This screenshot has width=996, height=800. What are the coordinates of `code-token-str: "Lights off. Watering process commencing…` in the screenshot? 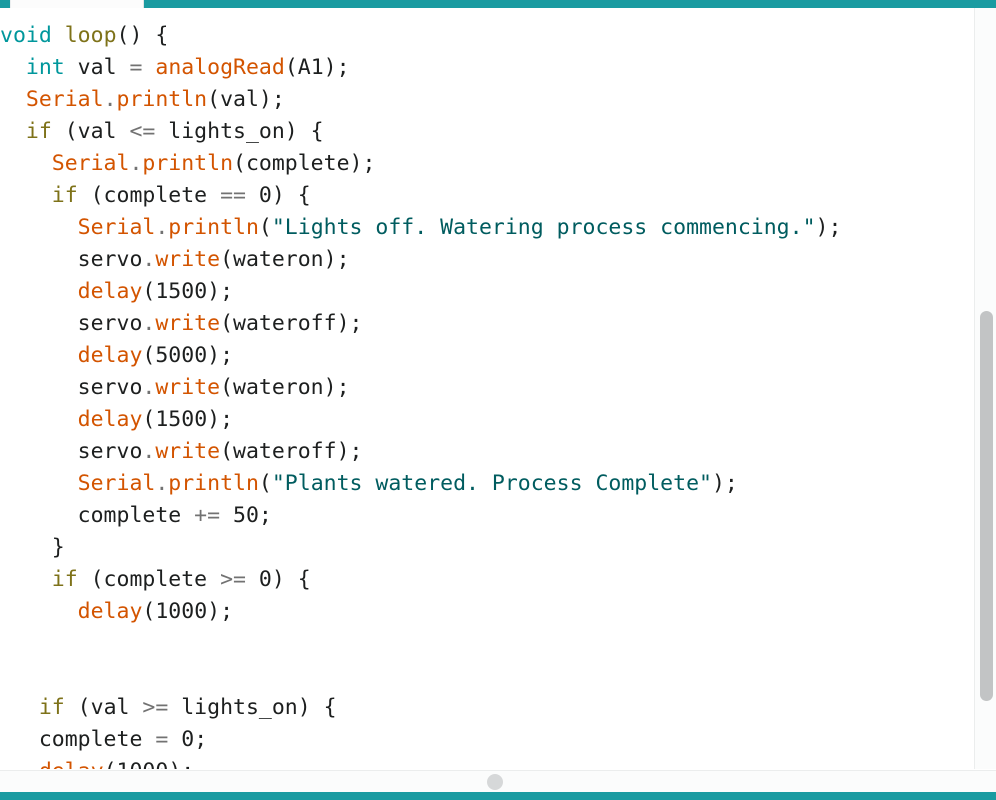 It's located at (543, 227).